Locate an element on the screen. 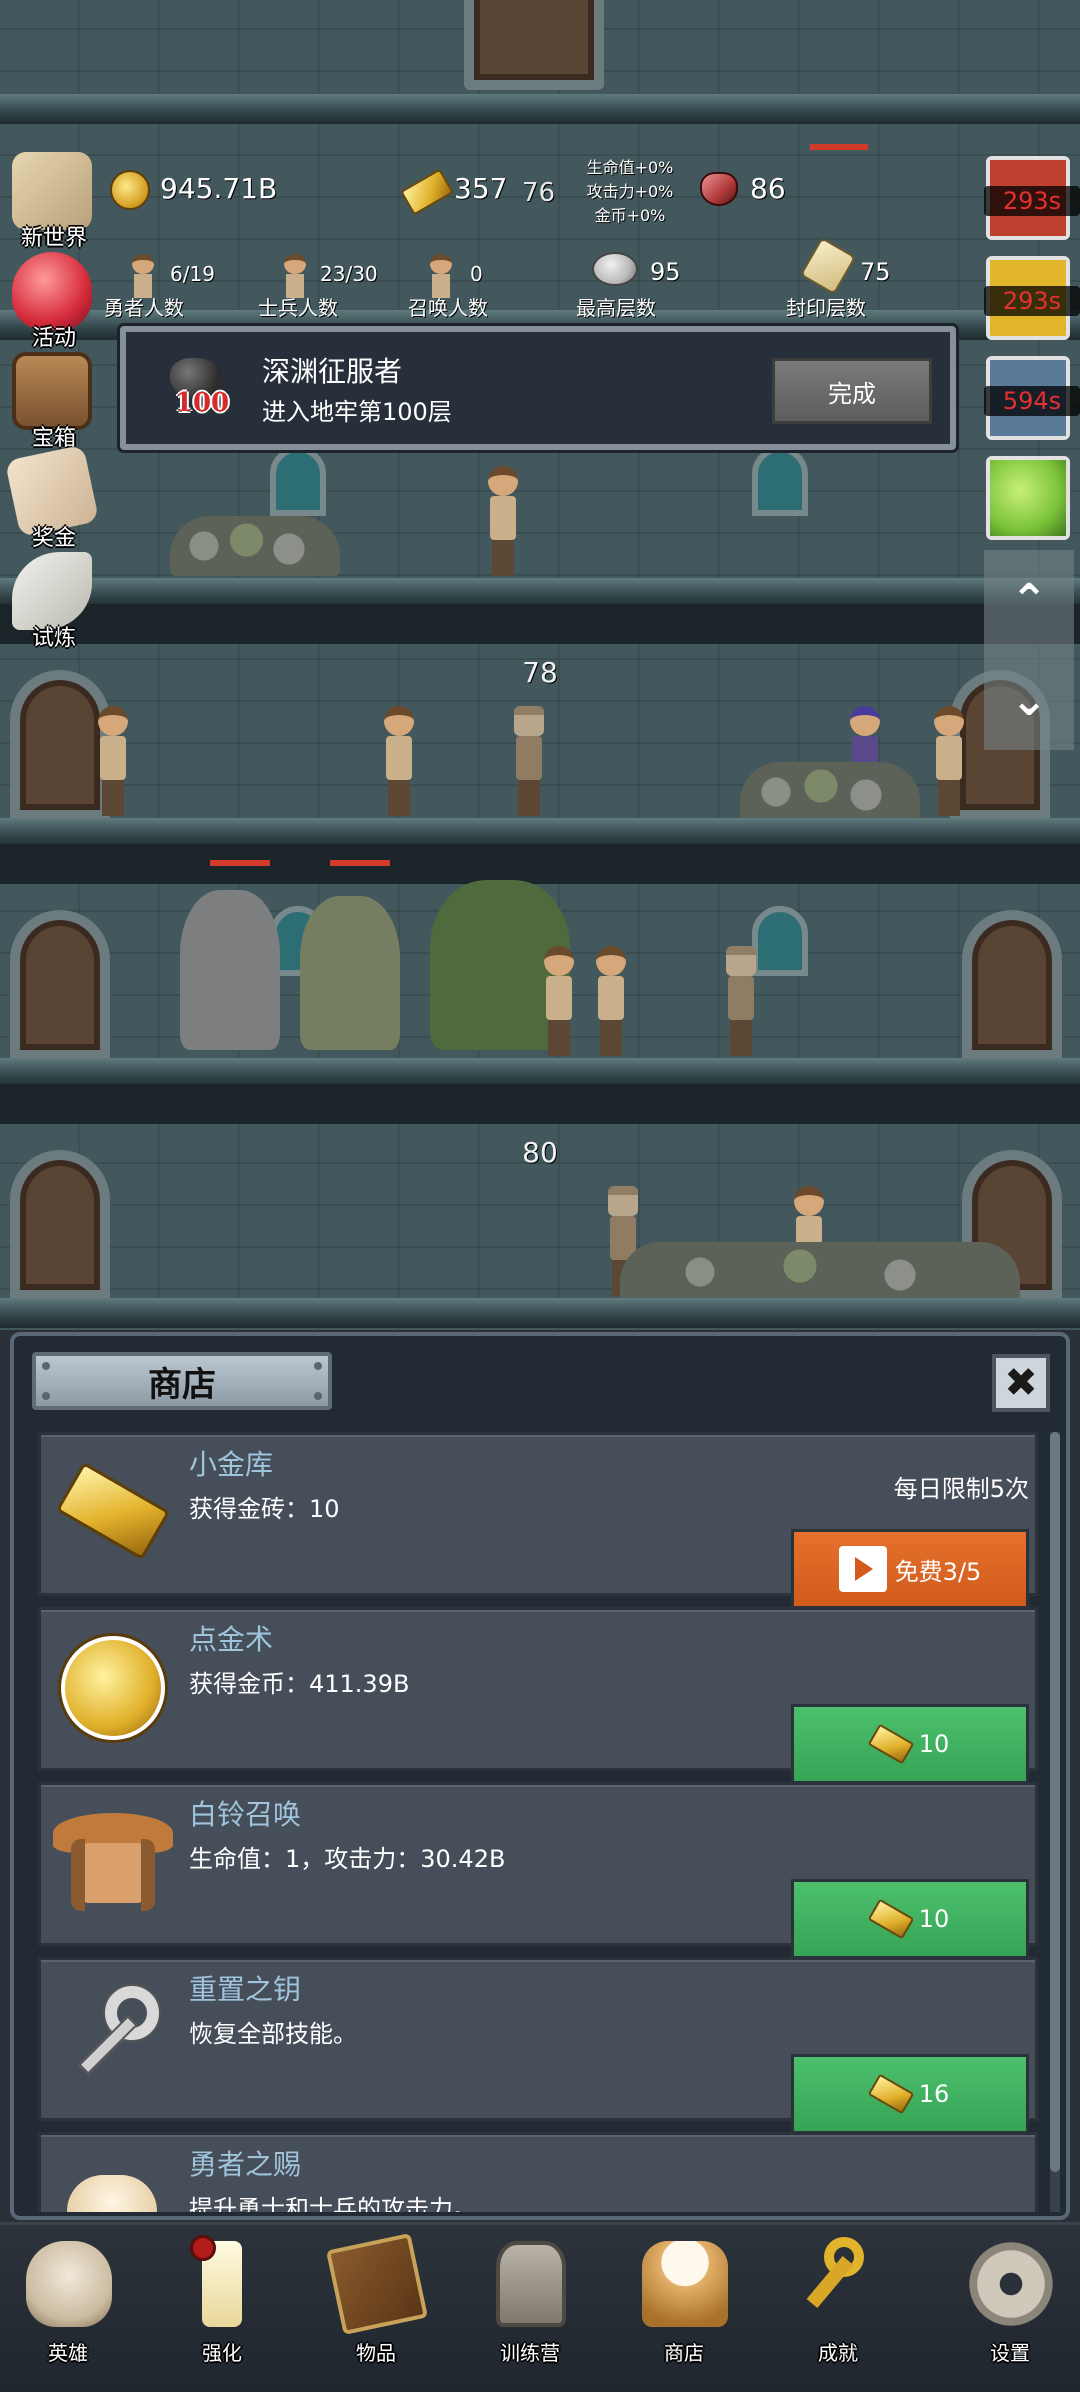 The image size is (1080, 2392). sealed-floor-label: 封印层数 is located at coordinates (826, 308).